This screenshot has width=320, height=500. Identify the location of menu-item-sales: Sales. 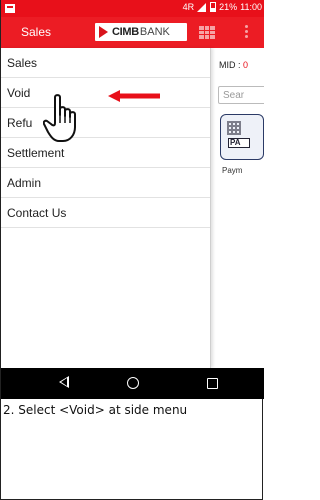
(105, 63).